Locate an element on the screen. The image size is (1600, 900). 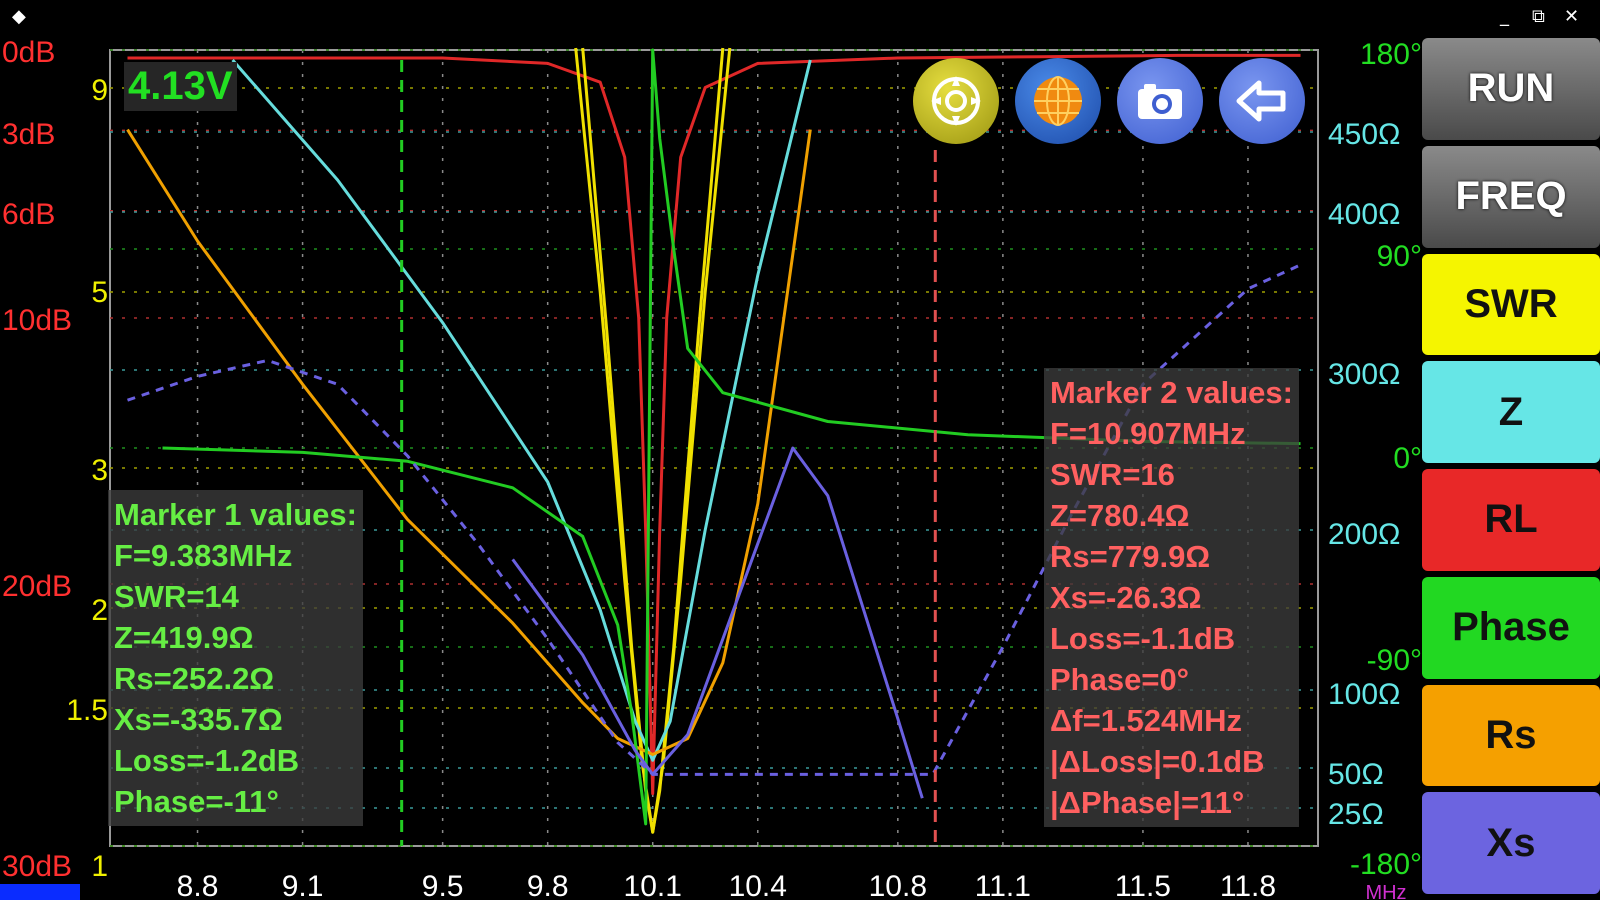
restore-icon: ⧉ is located at coordinates (1538, 16).